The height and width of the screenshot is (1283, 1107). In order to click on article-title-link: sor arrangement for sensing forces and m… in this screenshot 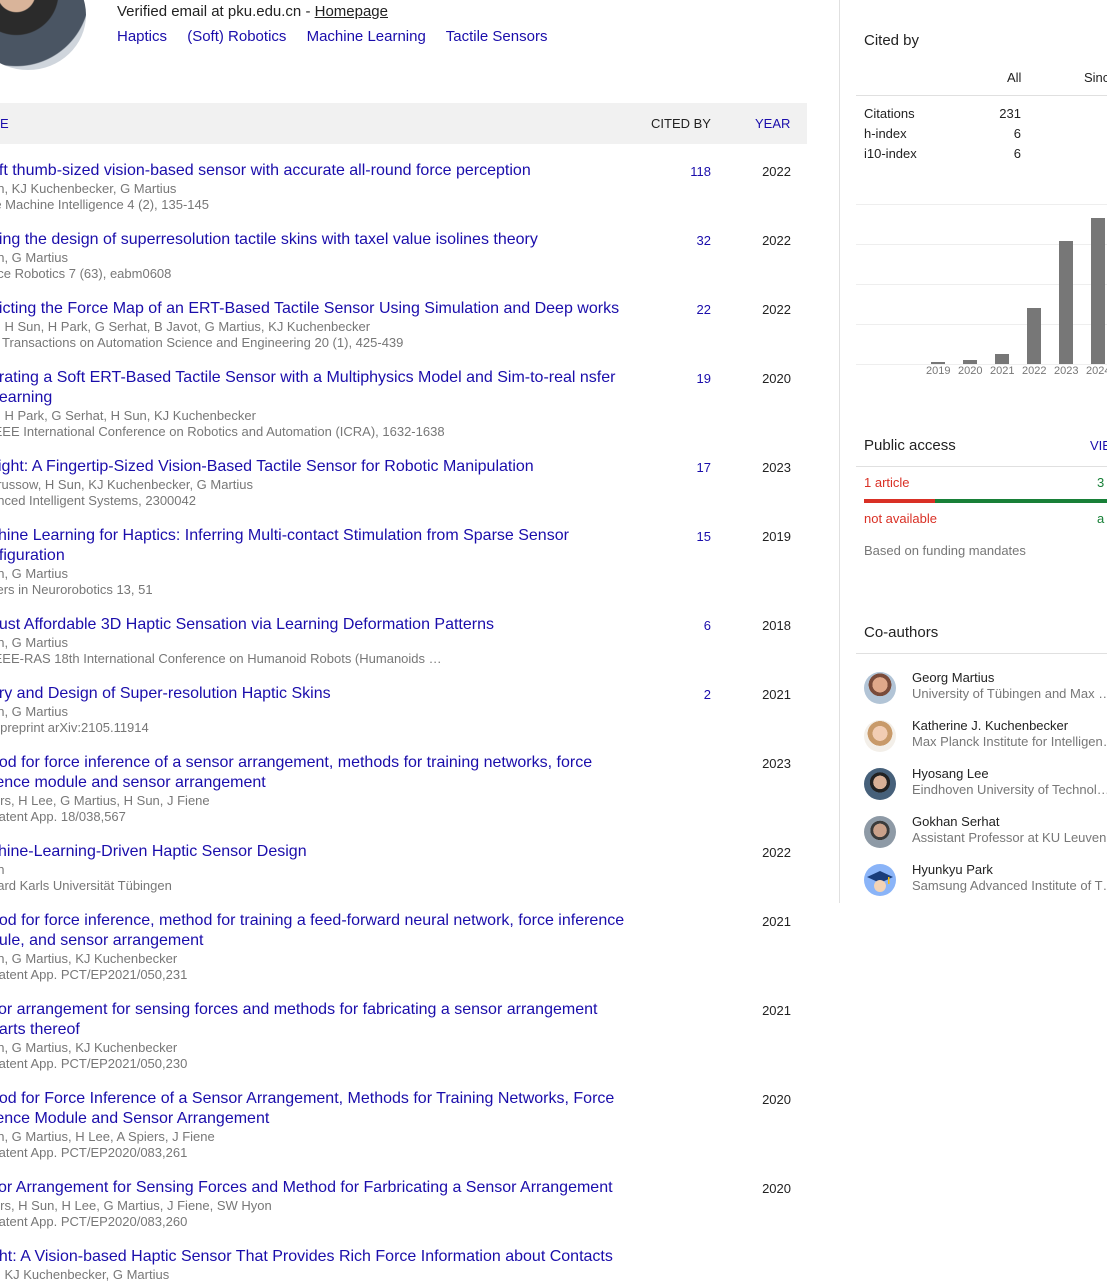, I will do `click(315, 1020)`.